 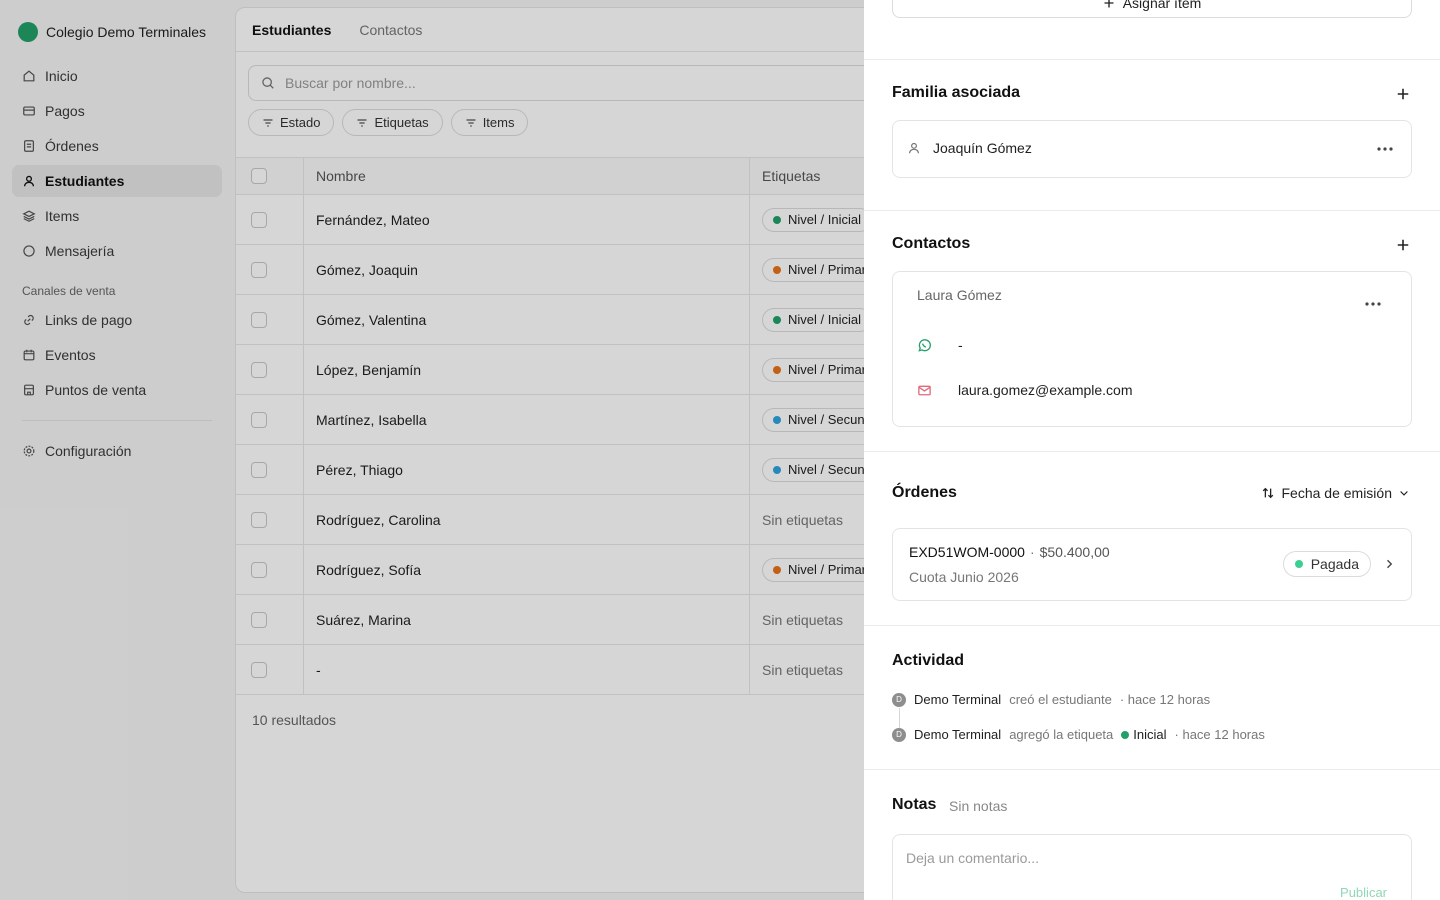 I want to click on add-family-icon, so click(x=1403, y=94).